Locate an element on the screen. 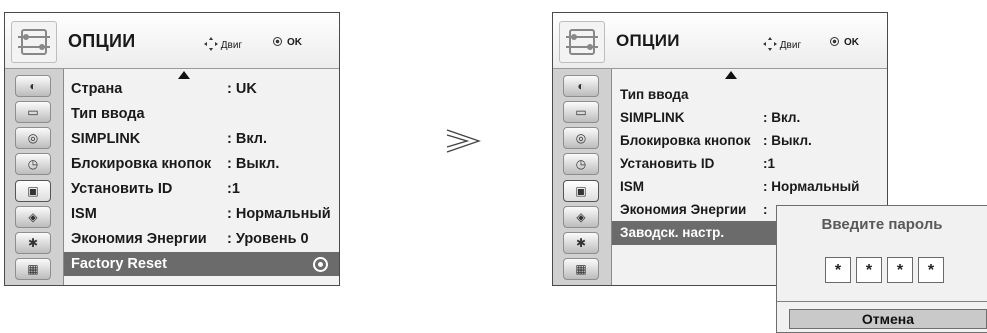 This screenshot has height=333, width=987. menu-item: Страна : UK is located at coordinates (201, 89).